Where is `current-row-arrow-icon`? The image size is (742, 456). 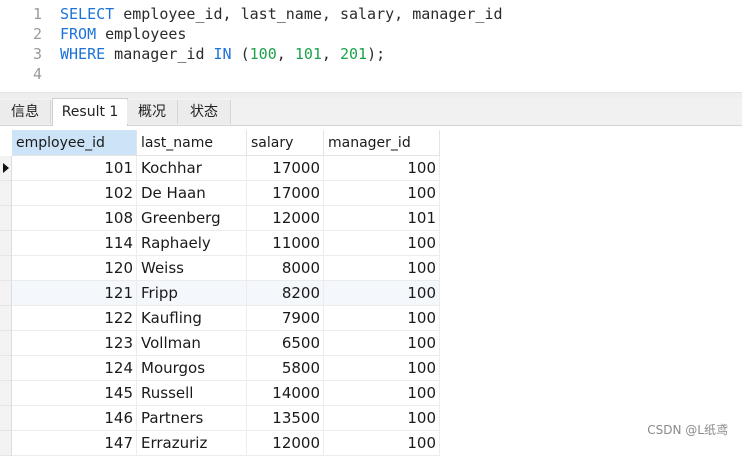 current-row-arrow-icon is located at coordinates (6, 168).